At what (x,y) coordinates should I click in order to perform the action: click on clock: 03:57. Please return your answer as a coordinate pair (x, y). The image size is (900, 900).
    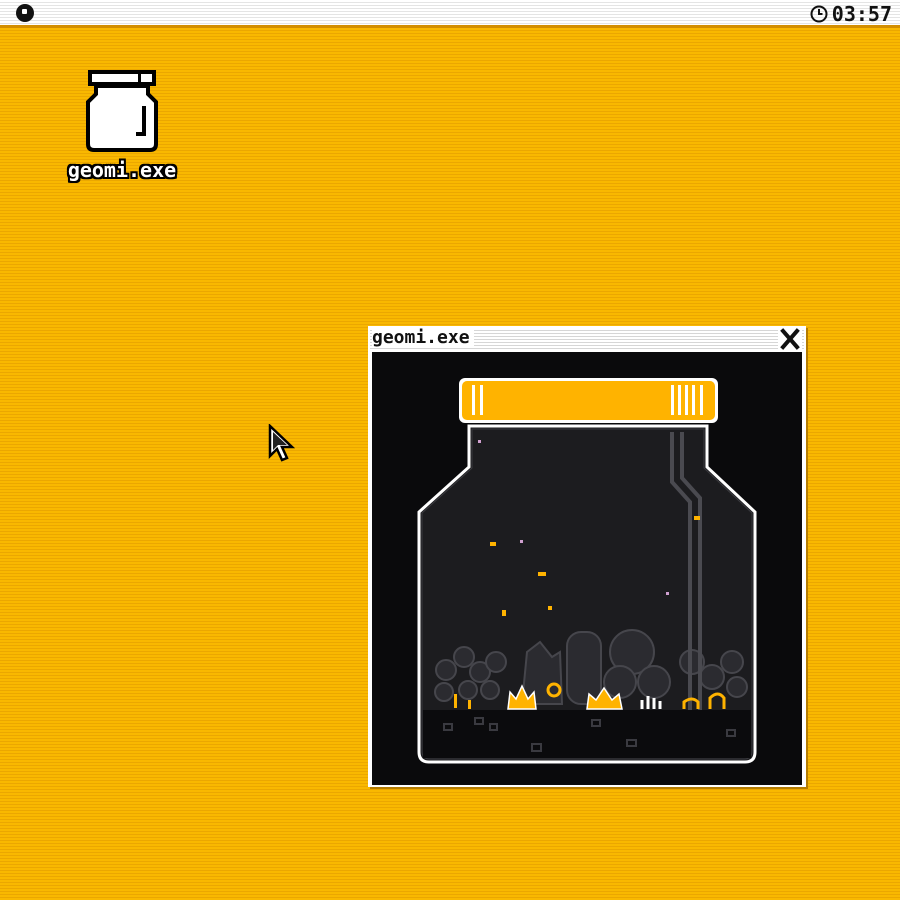
    Looking at the image, I should click on (851, 14).